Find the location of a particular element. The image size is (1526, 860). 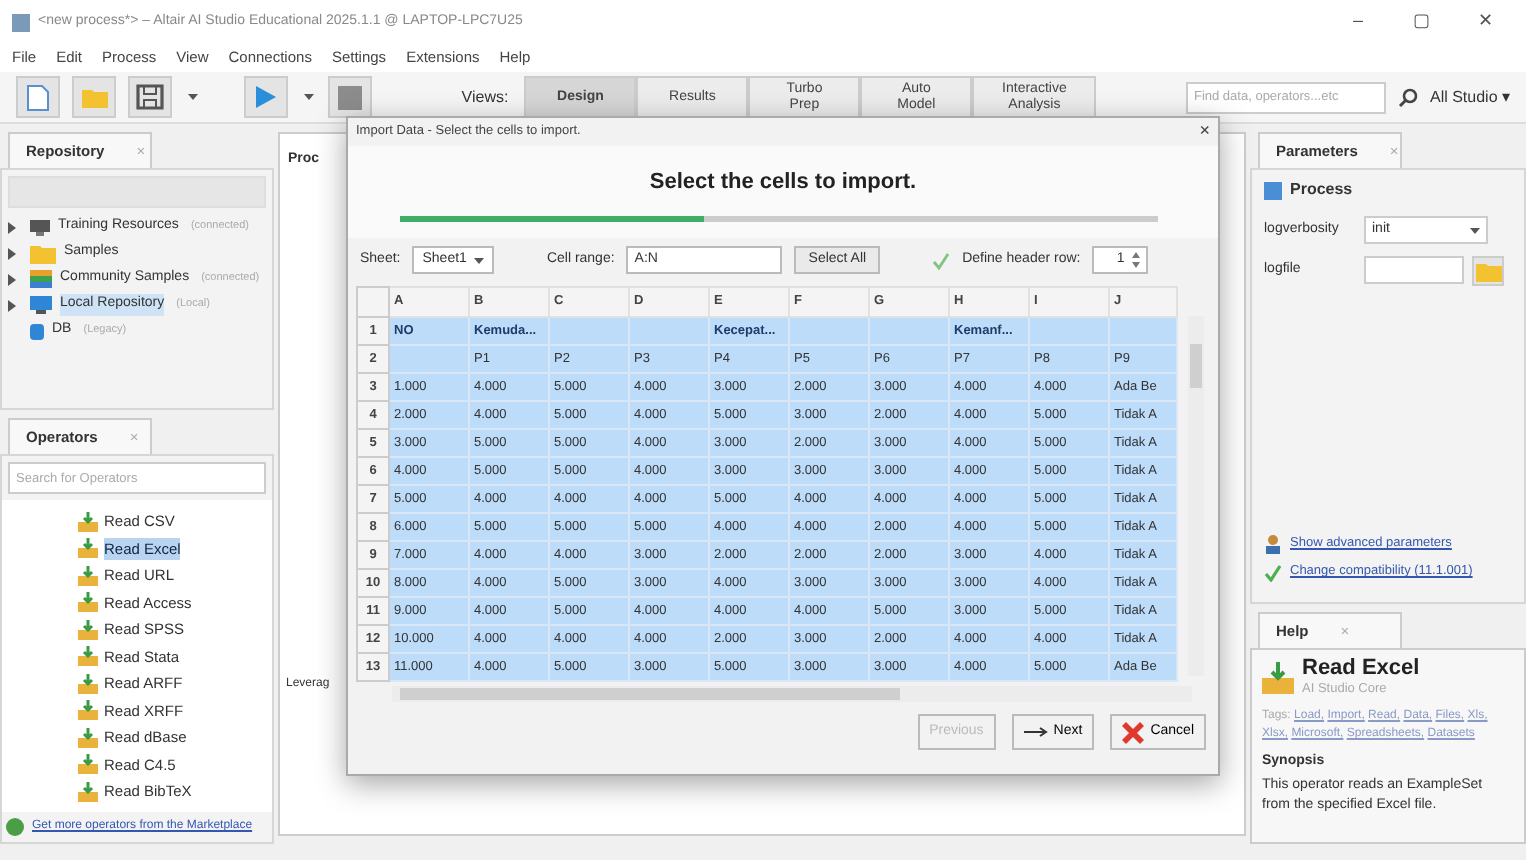

views-label: Views: is located at coordinates (485, 97).